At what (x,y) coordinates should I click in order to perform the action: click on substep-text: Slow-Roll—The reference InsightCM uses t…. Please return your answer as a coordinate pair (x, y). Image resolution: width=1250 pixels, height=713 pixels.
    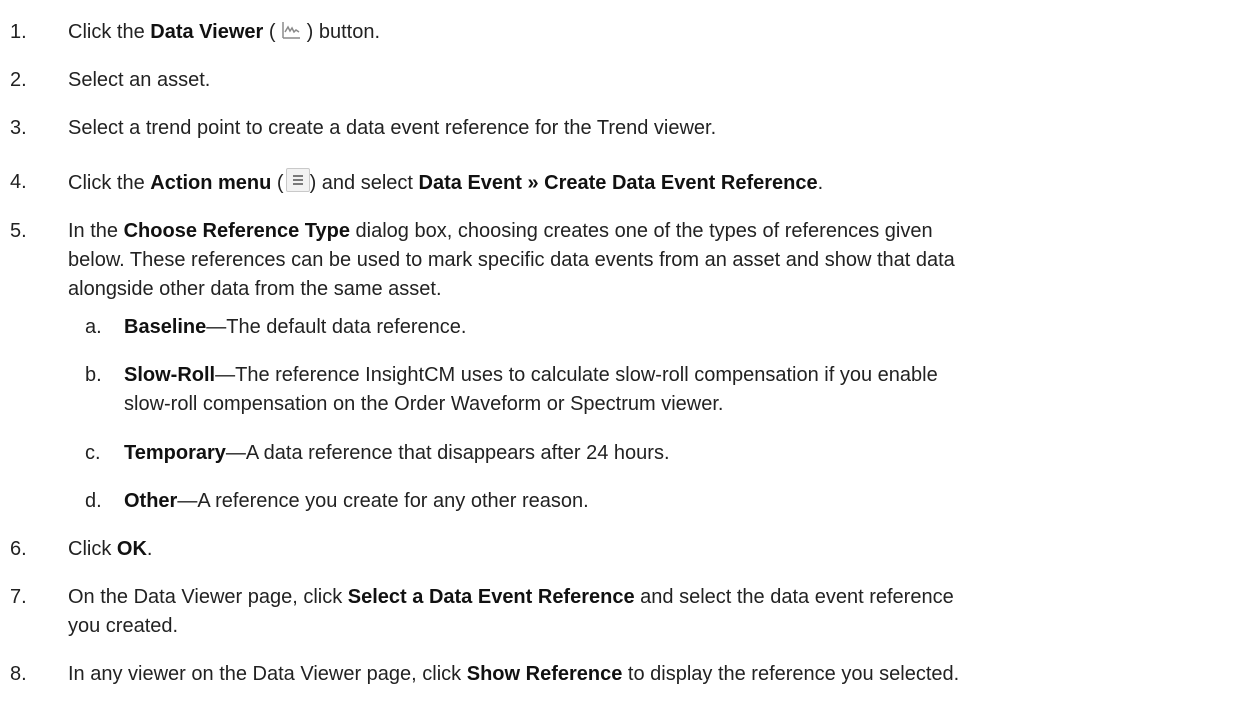
    Looking at the image, I should click on (531, 389).